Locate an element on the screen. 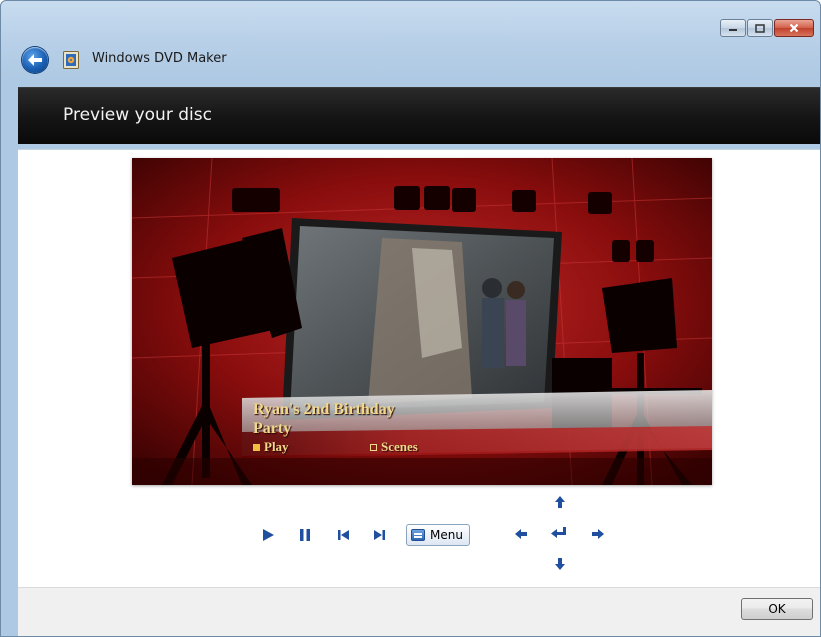 This screenshot has height=637, width=821. menu-button: Menu is located at coordinates (438, 535).